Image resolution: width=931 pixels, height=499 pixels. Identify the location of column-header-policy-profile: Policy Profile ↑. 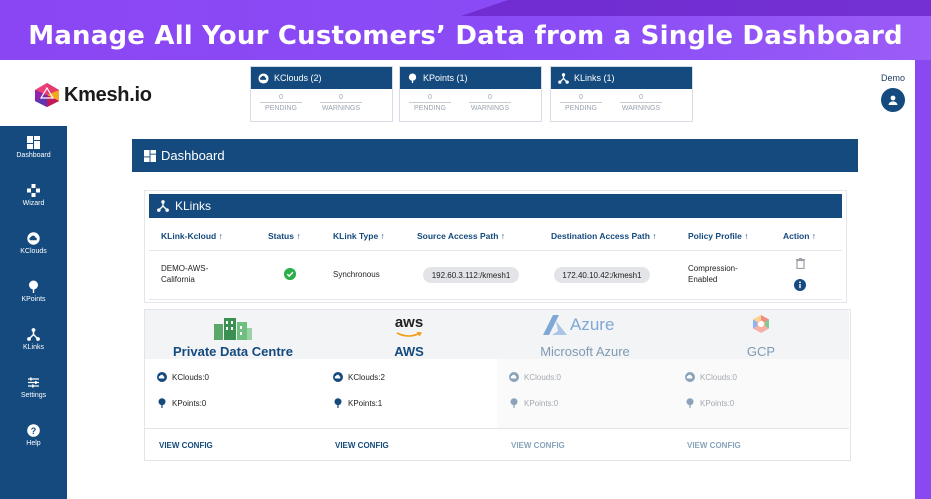
(718, 236).